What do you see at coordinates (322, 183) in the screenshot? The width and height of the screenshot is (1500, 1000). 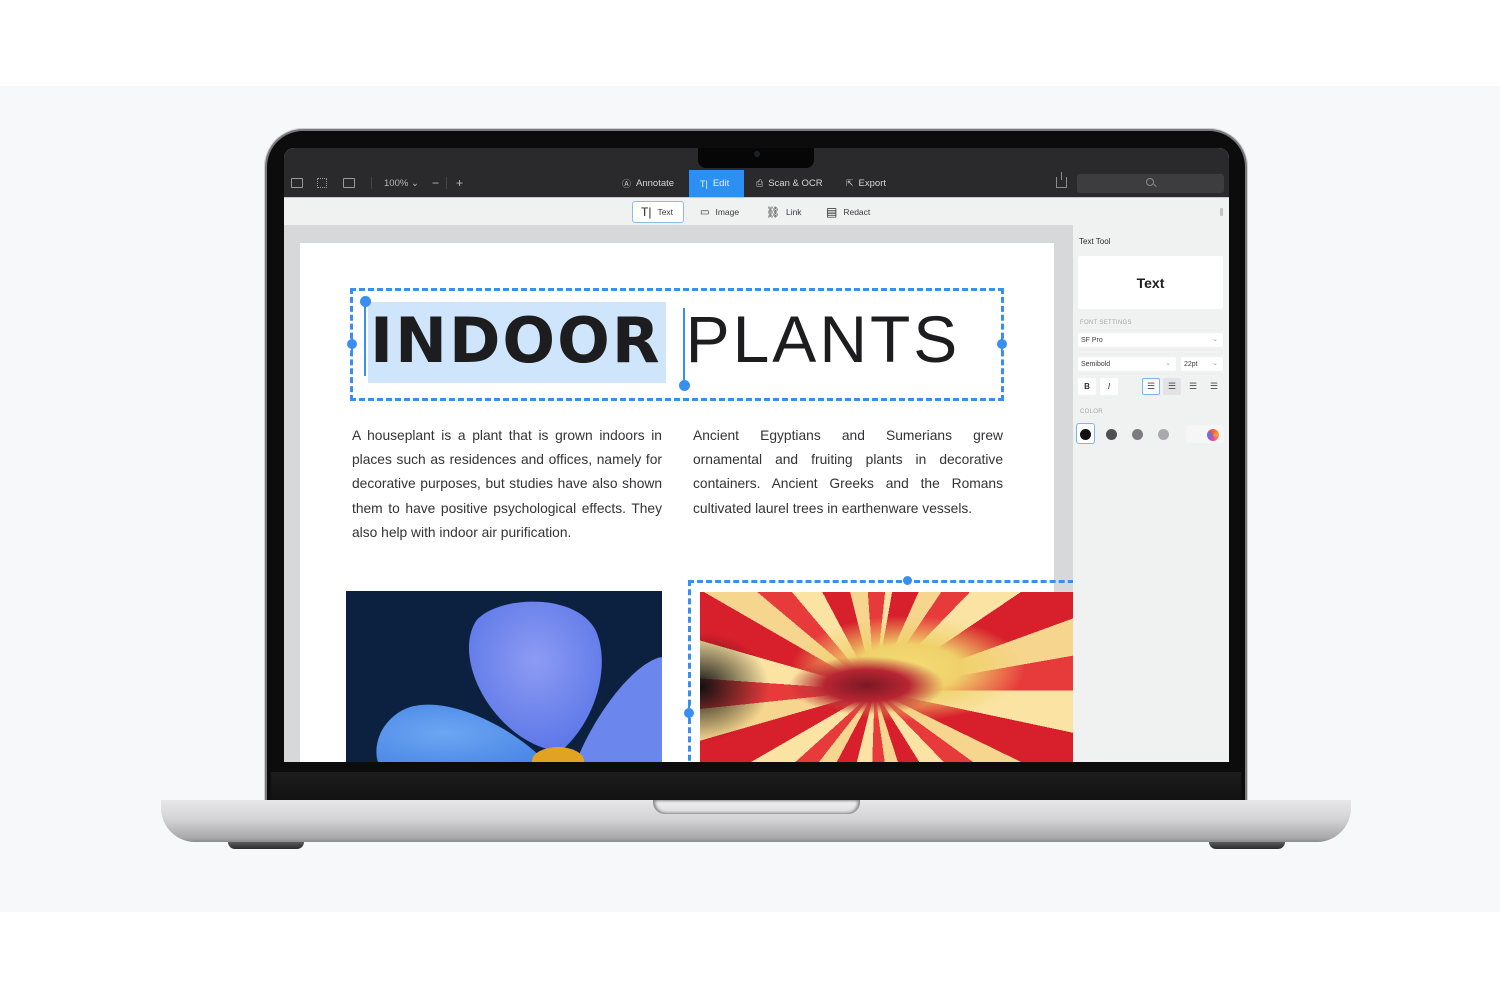 I see `grid-icon` at bounding box center [322, 183].